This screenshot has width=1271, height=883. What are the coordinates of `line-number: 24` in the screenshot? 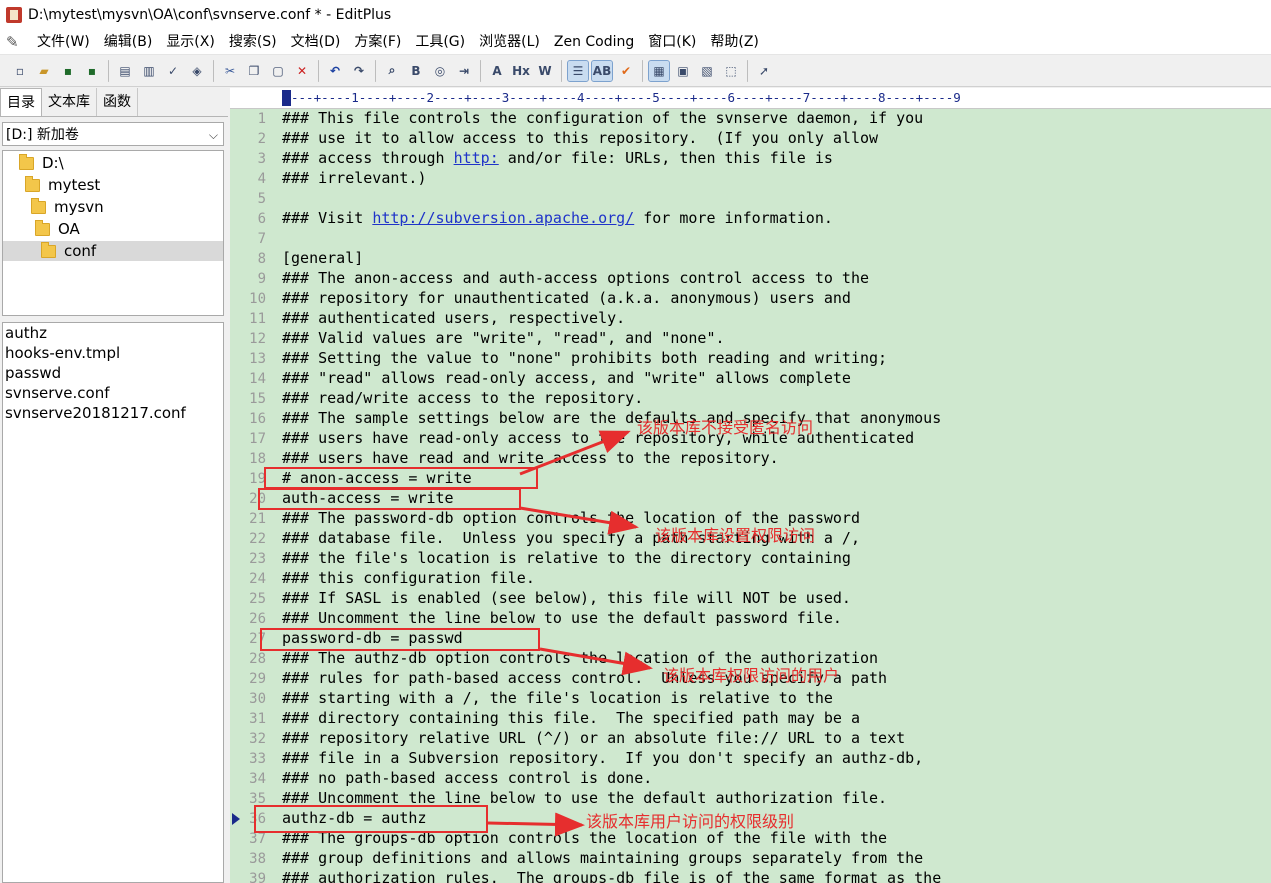 It's located at (257, 579).